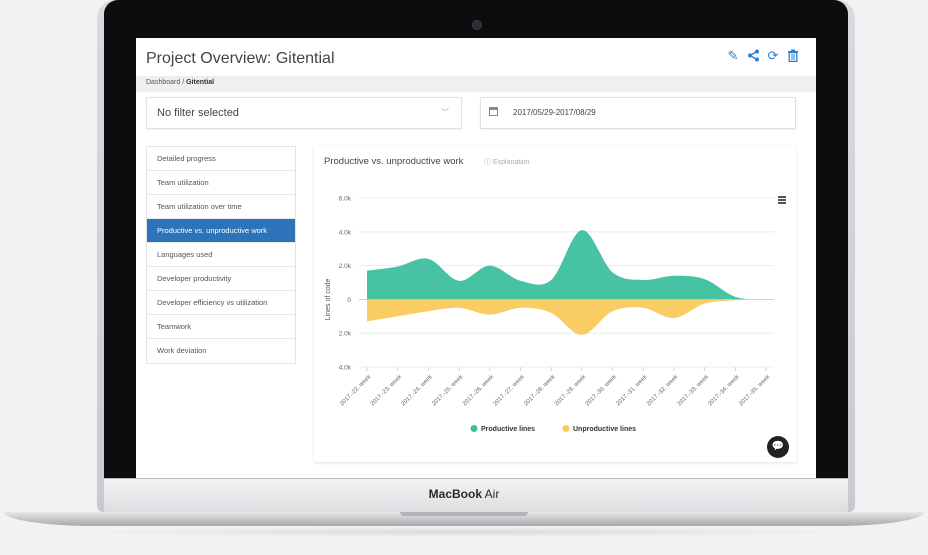  What do you see at coordinates (477, 25) in the screenshot?
I see `camera-icon` at bounding box center [477, 25].